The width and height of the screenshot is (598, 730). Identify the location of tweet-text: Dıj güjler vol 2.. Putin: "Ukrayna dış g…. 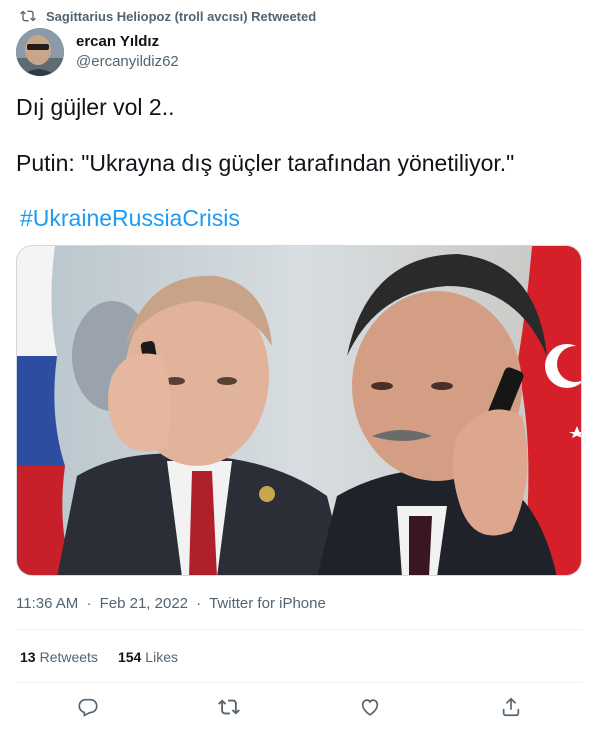
(299, 135).